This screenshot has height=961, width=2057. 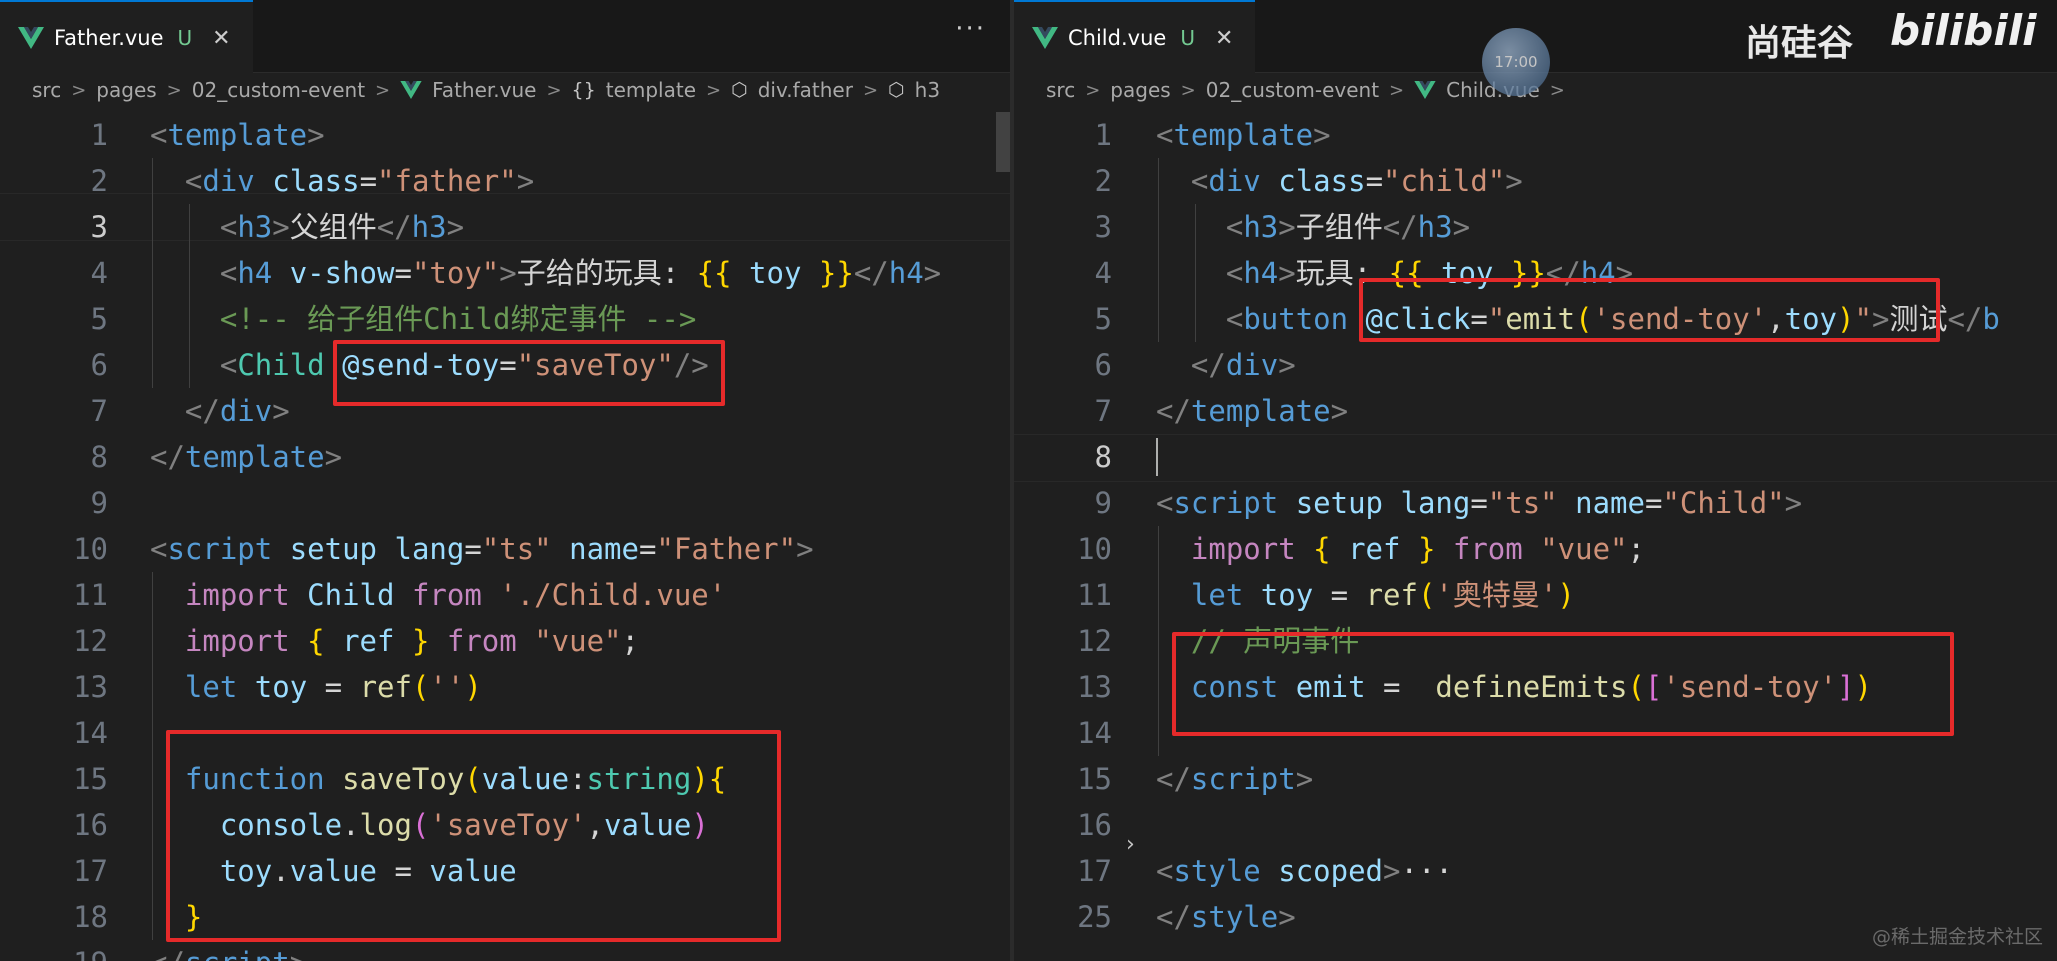 What do you see at coordinates (1243, 779) in the screenshot?
I see `code-token: script` at bounding box center [1243, 779].